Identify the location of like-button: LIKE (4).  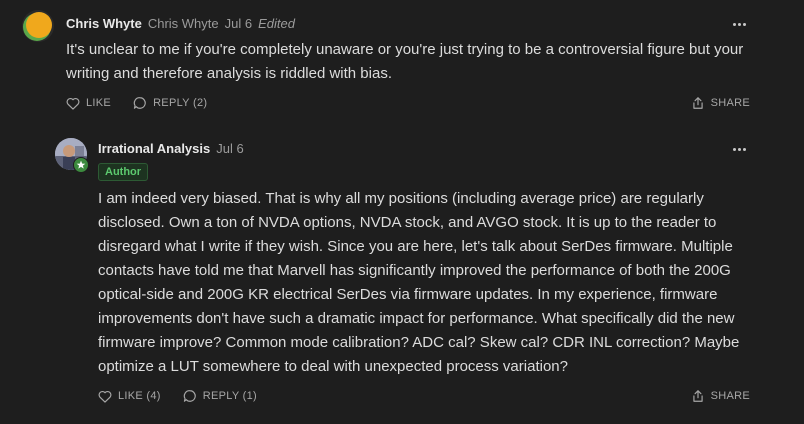
(129, 396).